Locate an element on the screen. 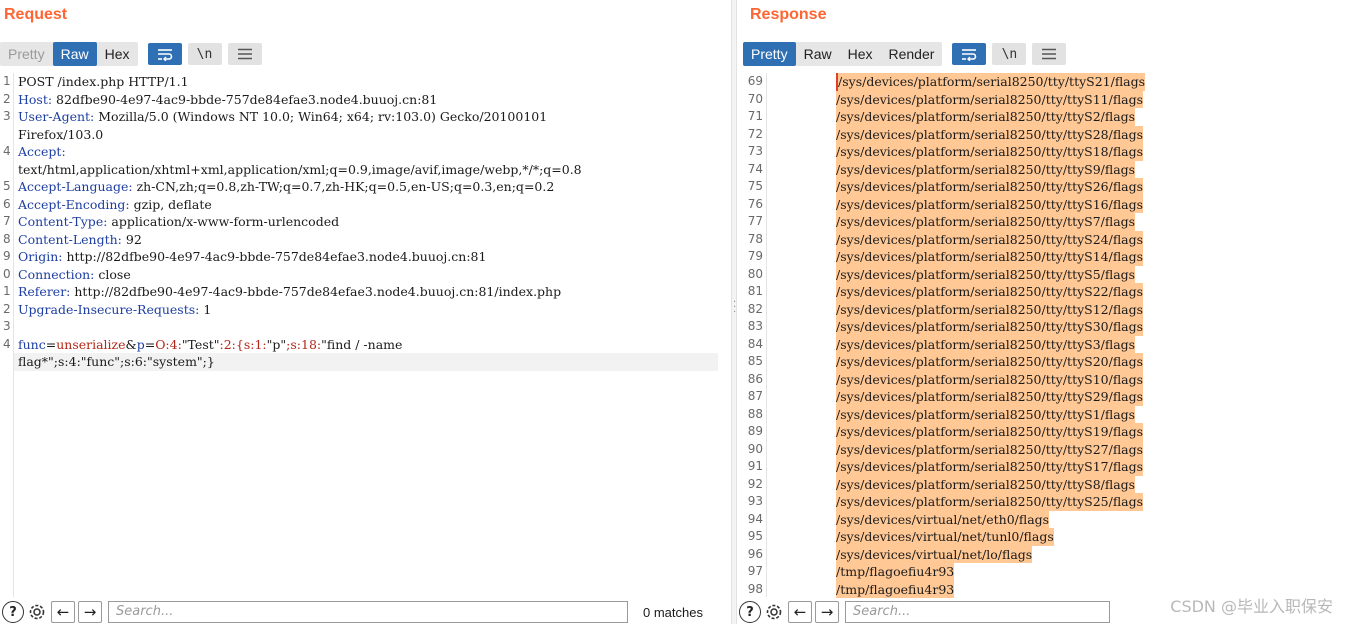 This screenshot has height=624, width=1345. header-key: Content-Length: is located at coordinates (70, 239).